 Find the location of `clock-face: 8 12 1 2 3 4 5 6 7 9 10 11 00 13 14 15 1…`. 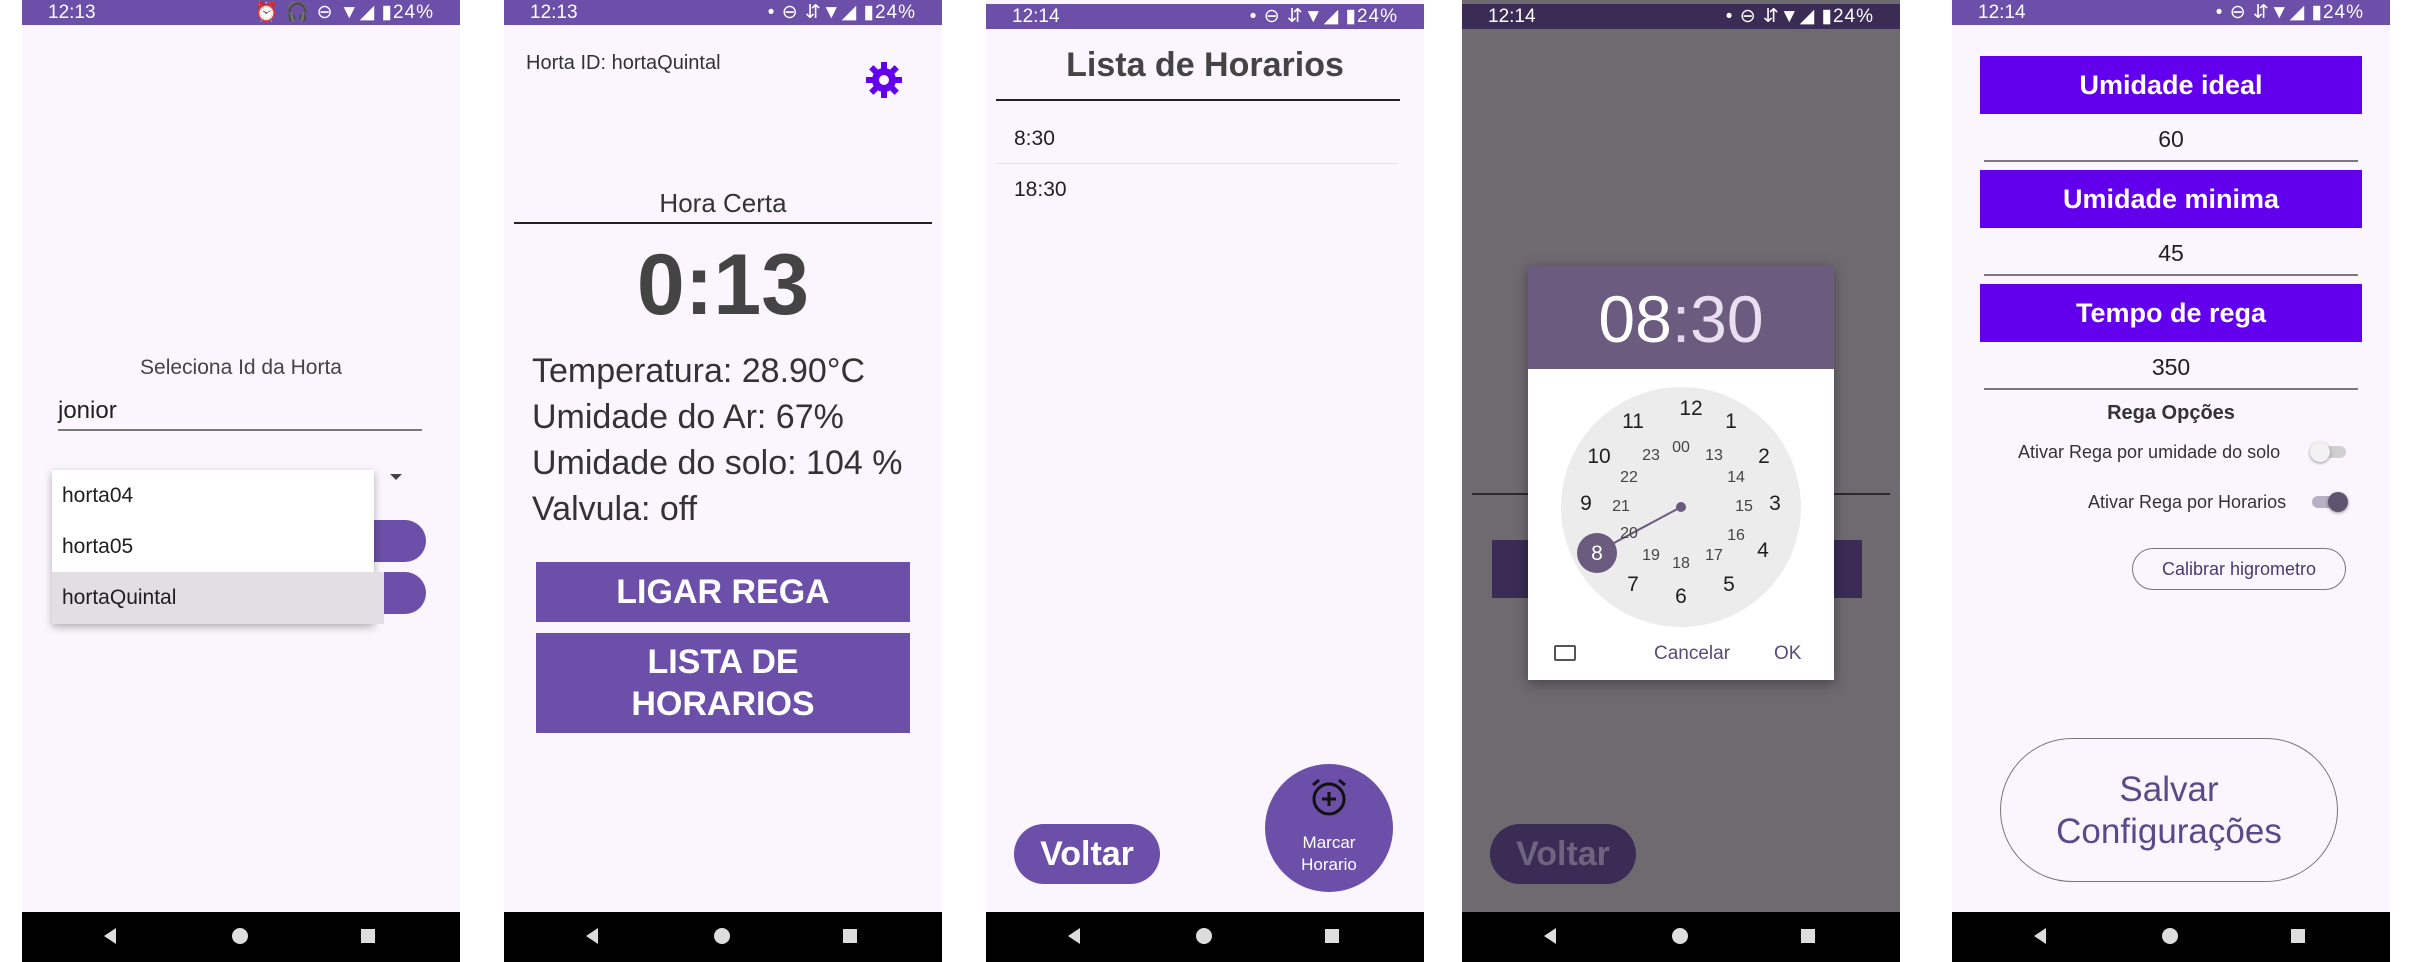

clock-face: 8 12 1 2 3 4 5 6 7 9 10 11 00 13 14 15 1… is located at coordinates (1681, 507).